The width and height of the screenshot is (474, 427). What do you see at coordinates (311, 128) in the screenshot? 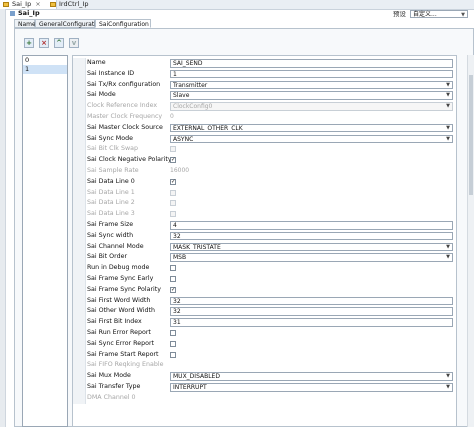
I see `property-dropdown: EXTERNAL_OTHER_CLK ▼` at bounding box center [311, 128].